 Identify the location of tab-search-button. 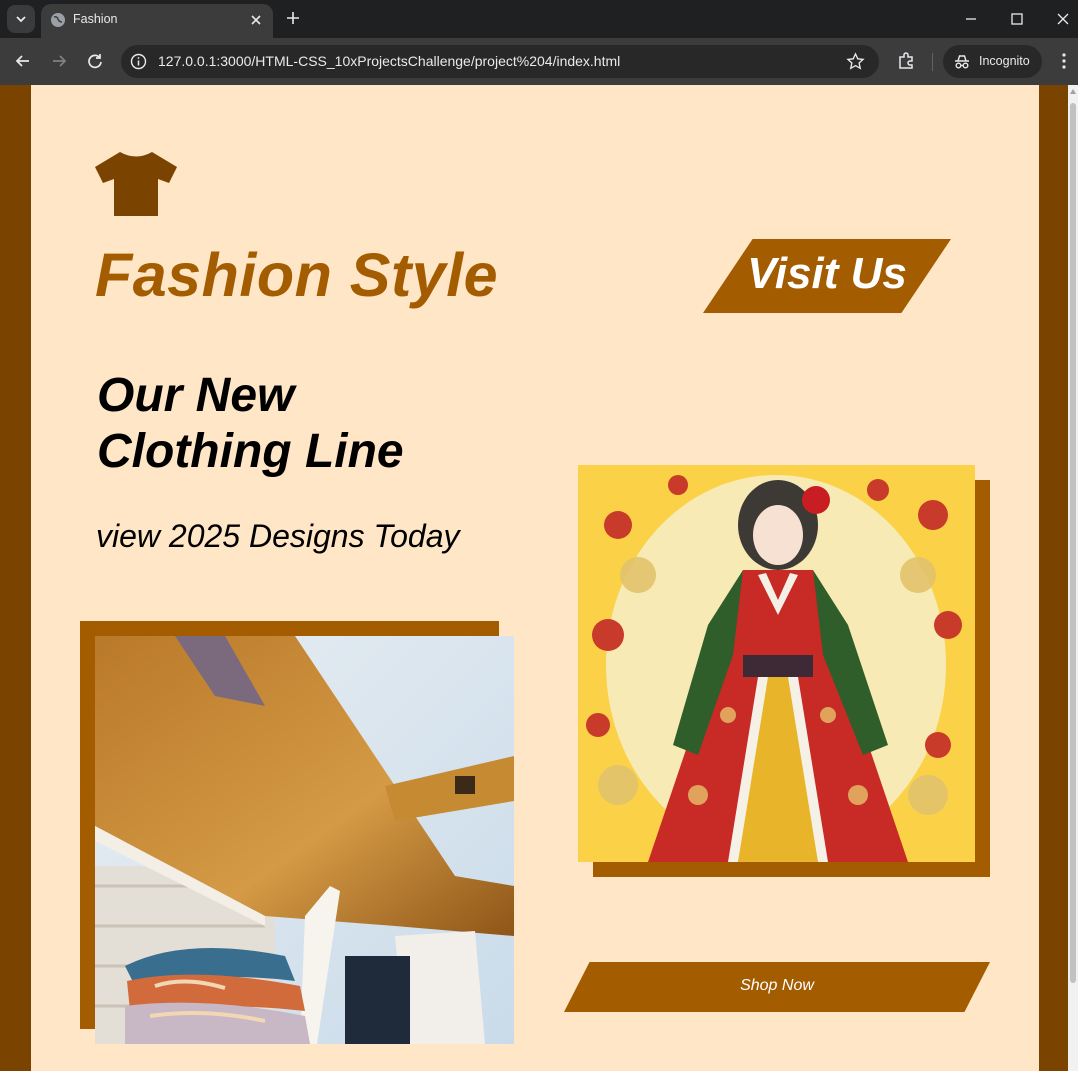
(21, 19).